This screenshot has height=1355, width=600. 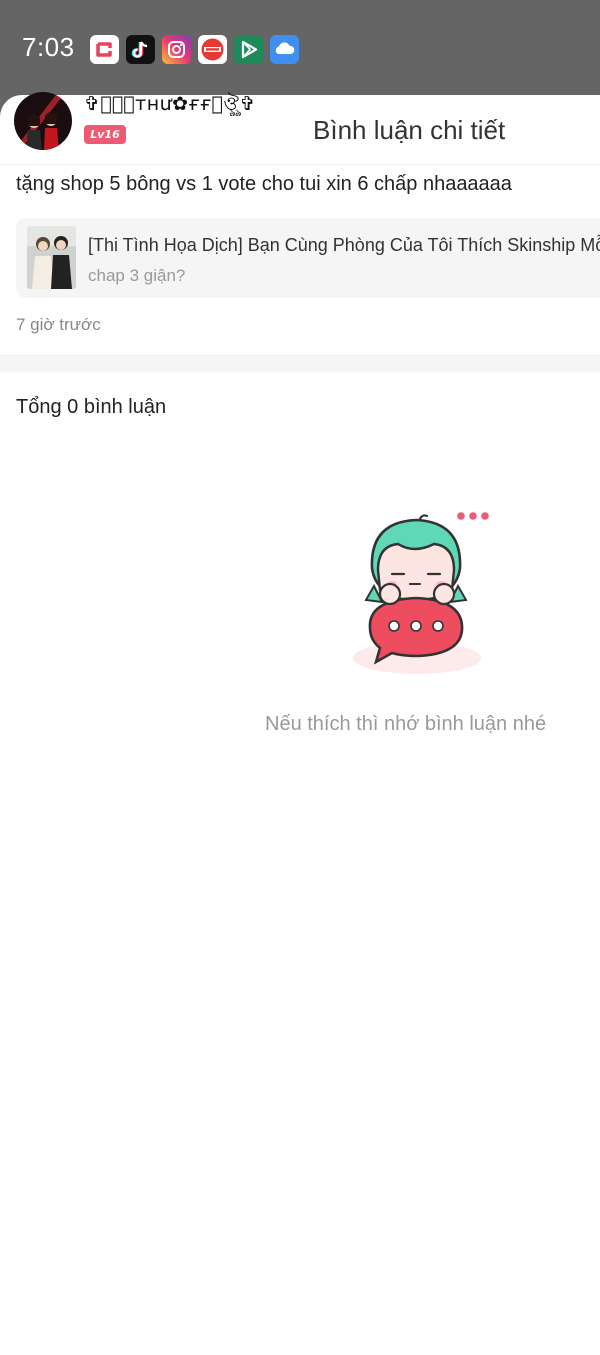 What do you see at coordinates (58, 324) in the screenshot?
I see `comment-timestamp: 7 giờ trước` at bounding box center [58, 324].